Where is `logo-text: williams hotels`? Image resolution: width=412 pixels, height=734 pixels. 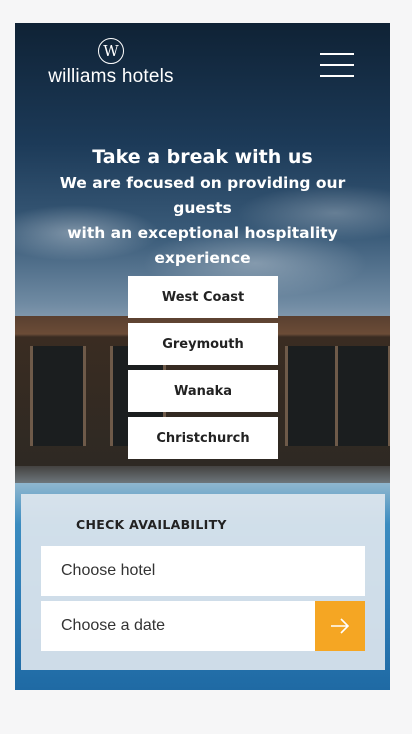 logo-text: williams hotels is located at coordinates (111, 76).